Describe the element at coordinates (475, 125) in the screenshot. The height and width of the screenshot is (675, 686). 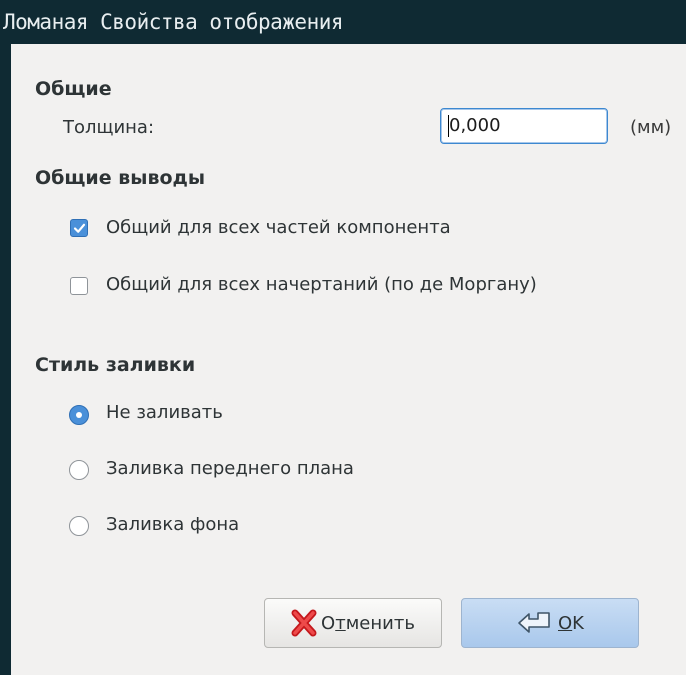
I see `thickness-value: 0,000` at that location.